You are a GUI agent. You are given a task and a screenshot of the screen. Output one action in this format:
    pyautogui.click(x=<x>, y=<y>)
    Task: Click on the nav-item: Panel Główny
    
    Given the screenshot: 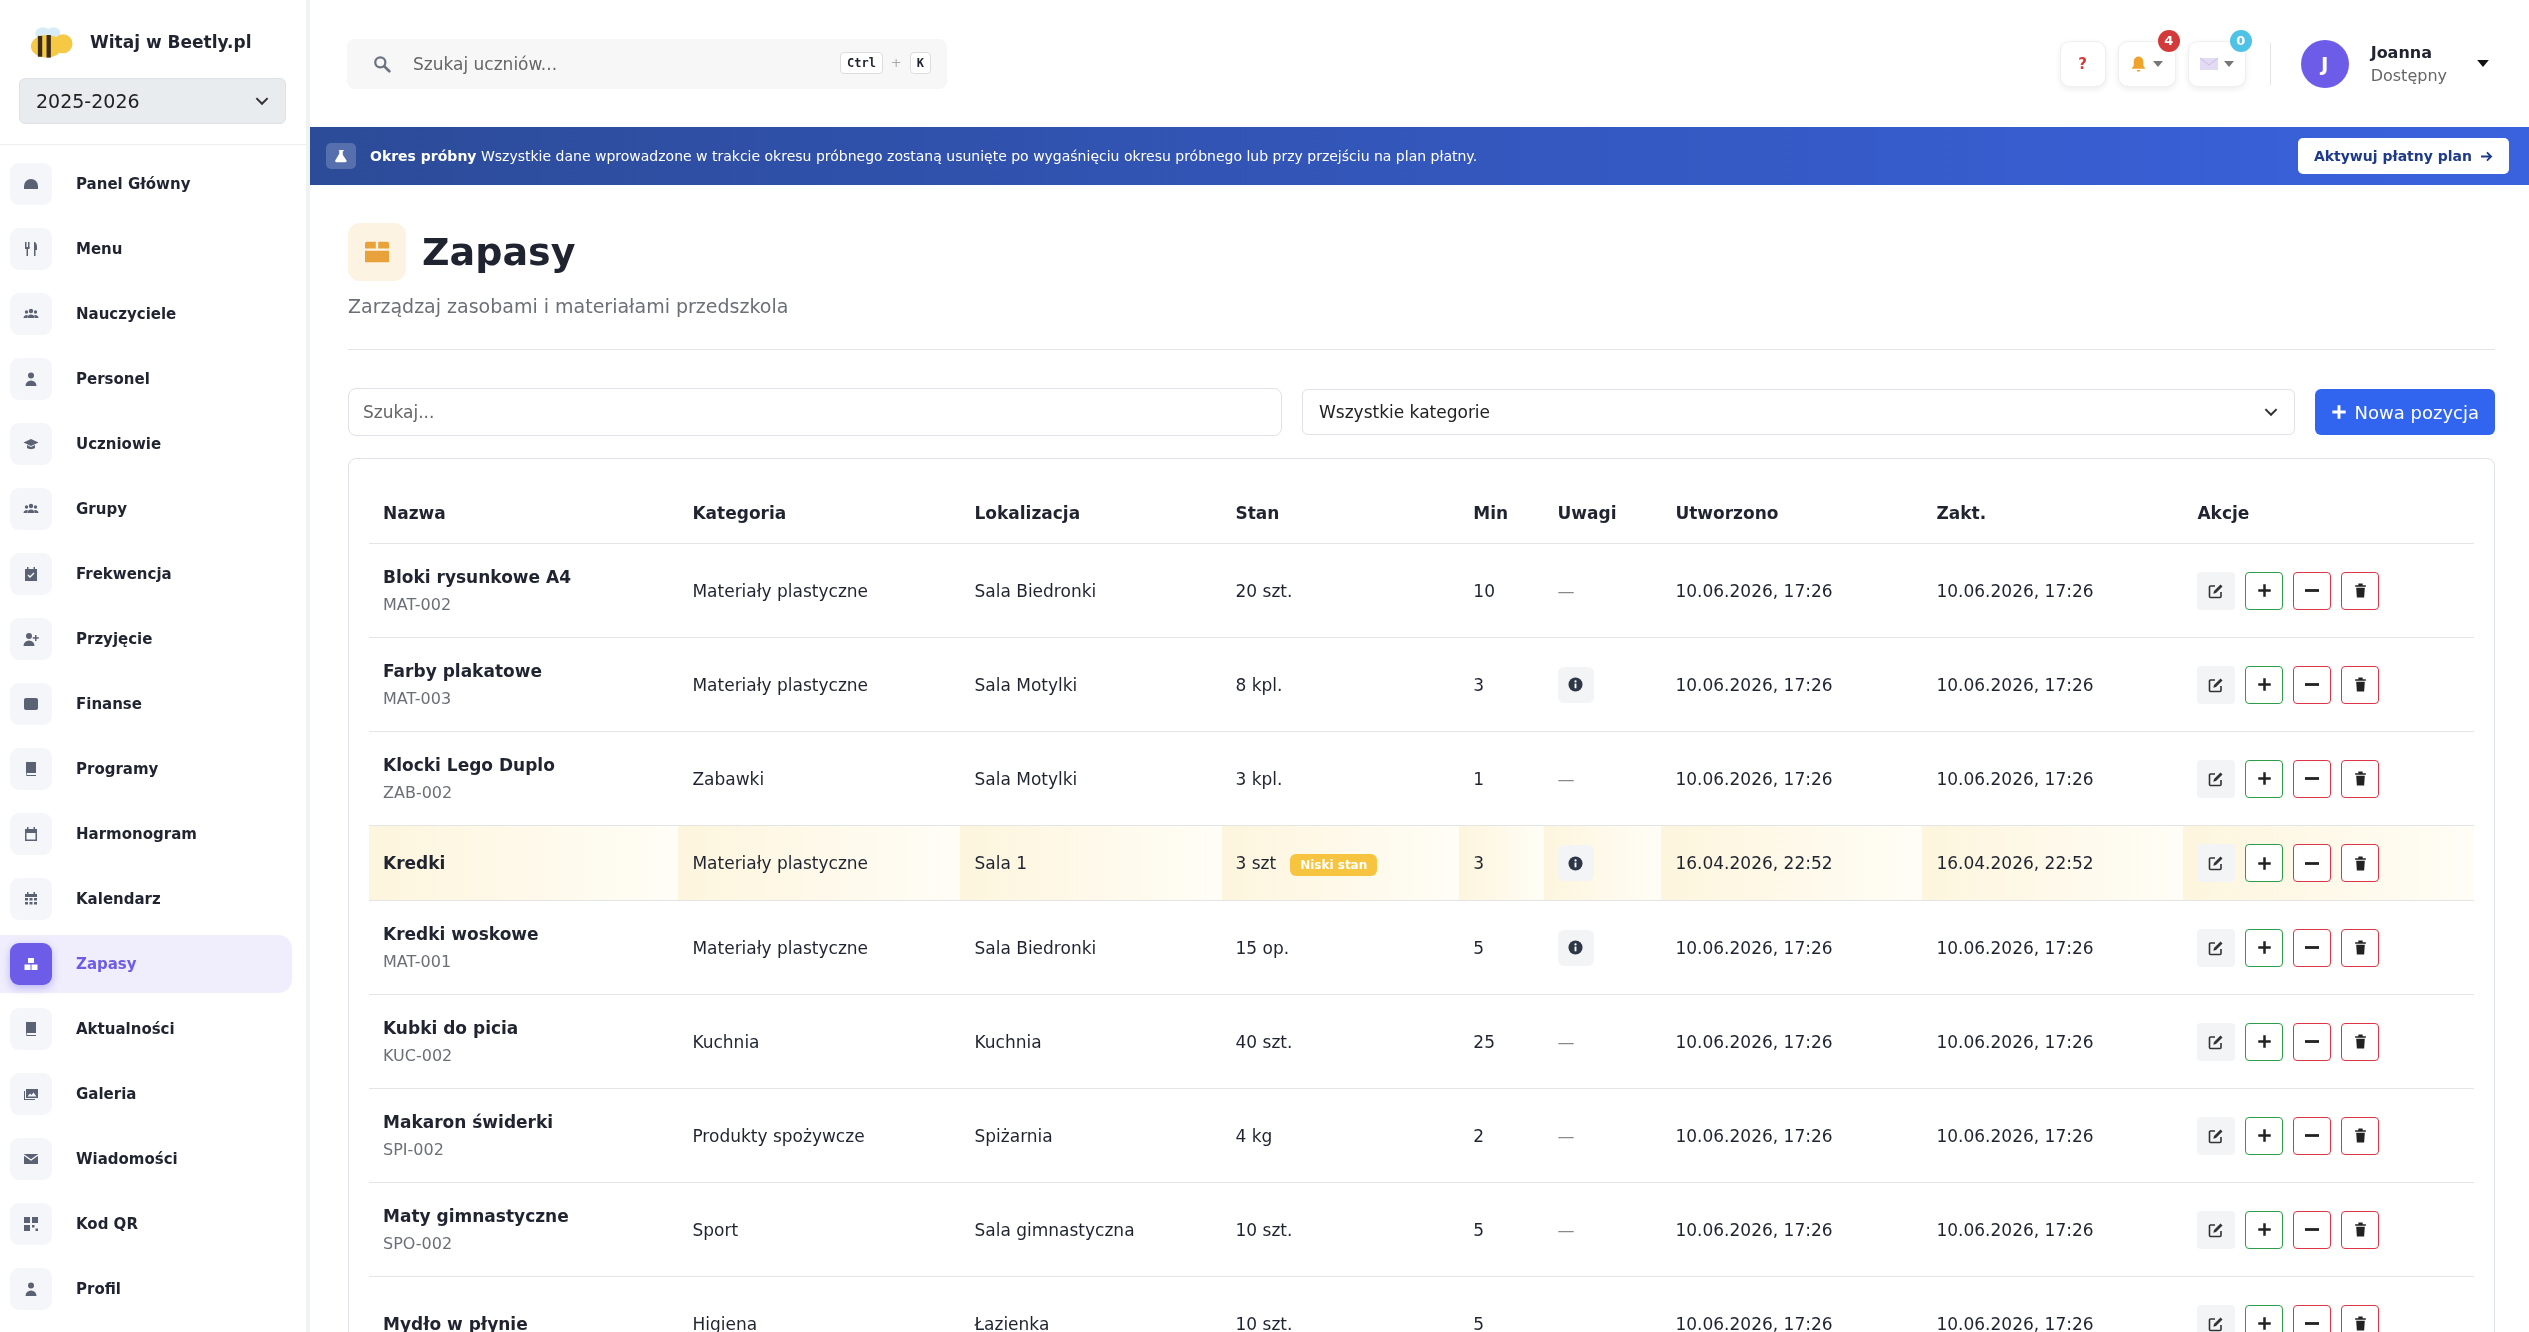 What is the action you would take?
    pyautogui.click(x=150, y=184)
    